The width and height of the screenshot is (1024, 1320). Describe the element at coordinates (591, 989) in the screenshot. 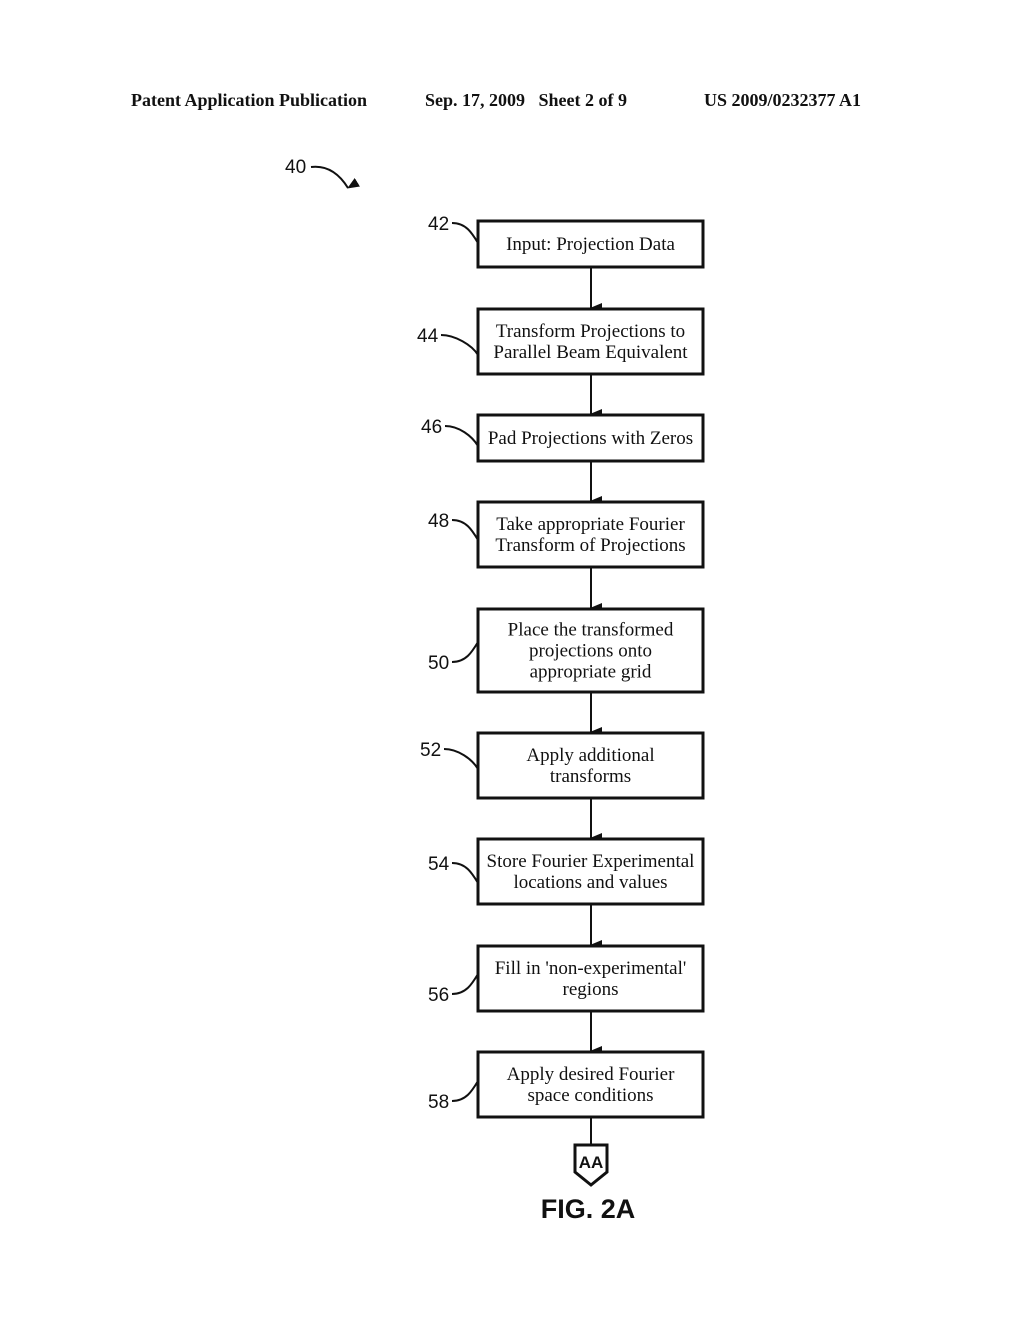

I see `step-text-line: regions` at that location.